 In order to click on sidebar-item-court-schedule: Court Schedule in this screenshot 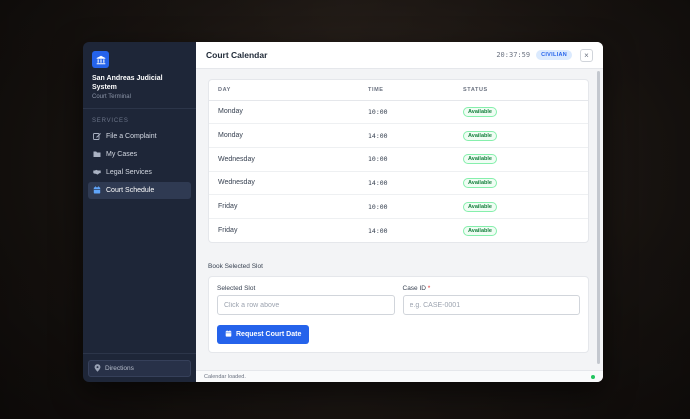, I will do `click(139, 190)`.